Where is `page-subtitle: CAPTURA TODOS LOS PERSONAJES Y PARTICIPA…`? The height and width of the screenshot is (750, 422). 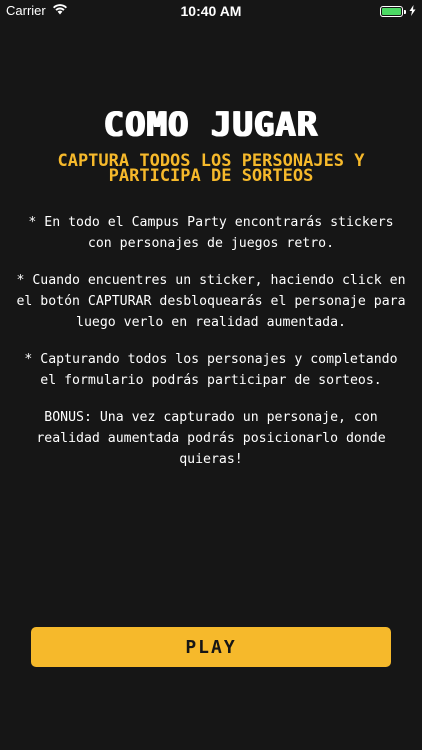
page-subtitle: CAPTURA TODOS LOS PERSONAJES Y PARTICIPA… is located at coordinates (211, 168).